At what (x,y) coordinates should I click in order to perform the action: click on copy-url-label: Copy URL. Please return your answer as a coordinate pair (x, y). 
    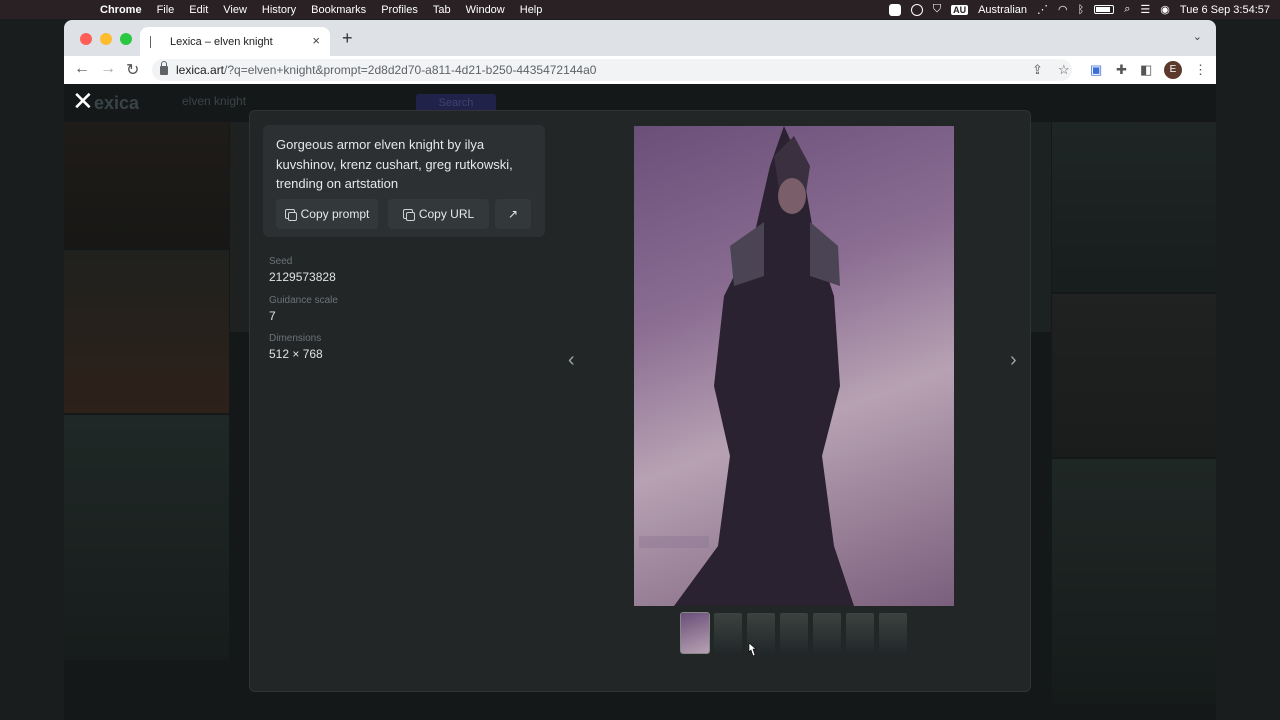
    Looking at the image, I should click on (446, 214).